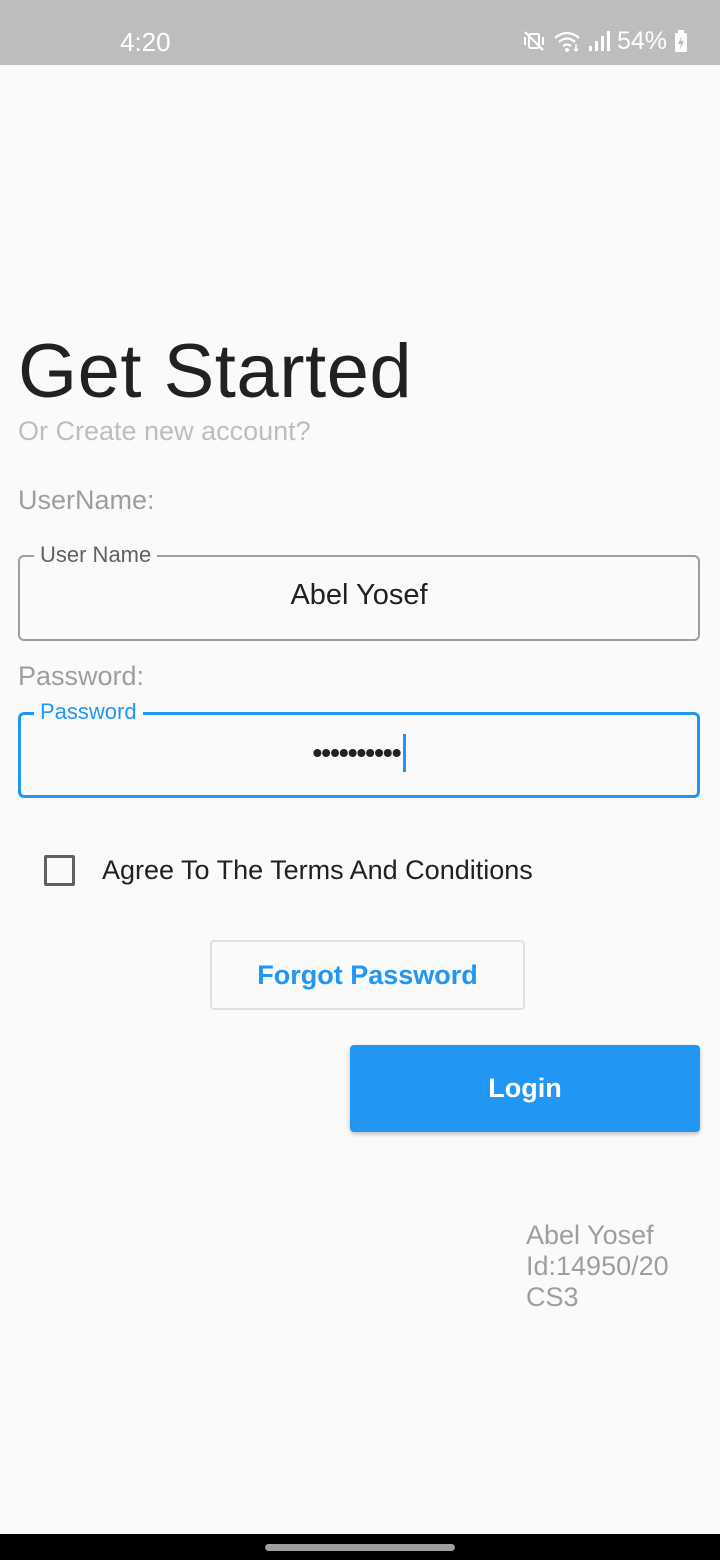 This screenshot has width=720, height=1560. I want to click on status-bar: 4:20 54%, so click(360, 32).